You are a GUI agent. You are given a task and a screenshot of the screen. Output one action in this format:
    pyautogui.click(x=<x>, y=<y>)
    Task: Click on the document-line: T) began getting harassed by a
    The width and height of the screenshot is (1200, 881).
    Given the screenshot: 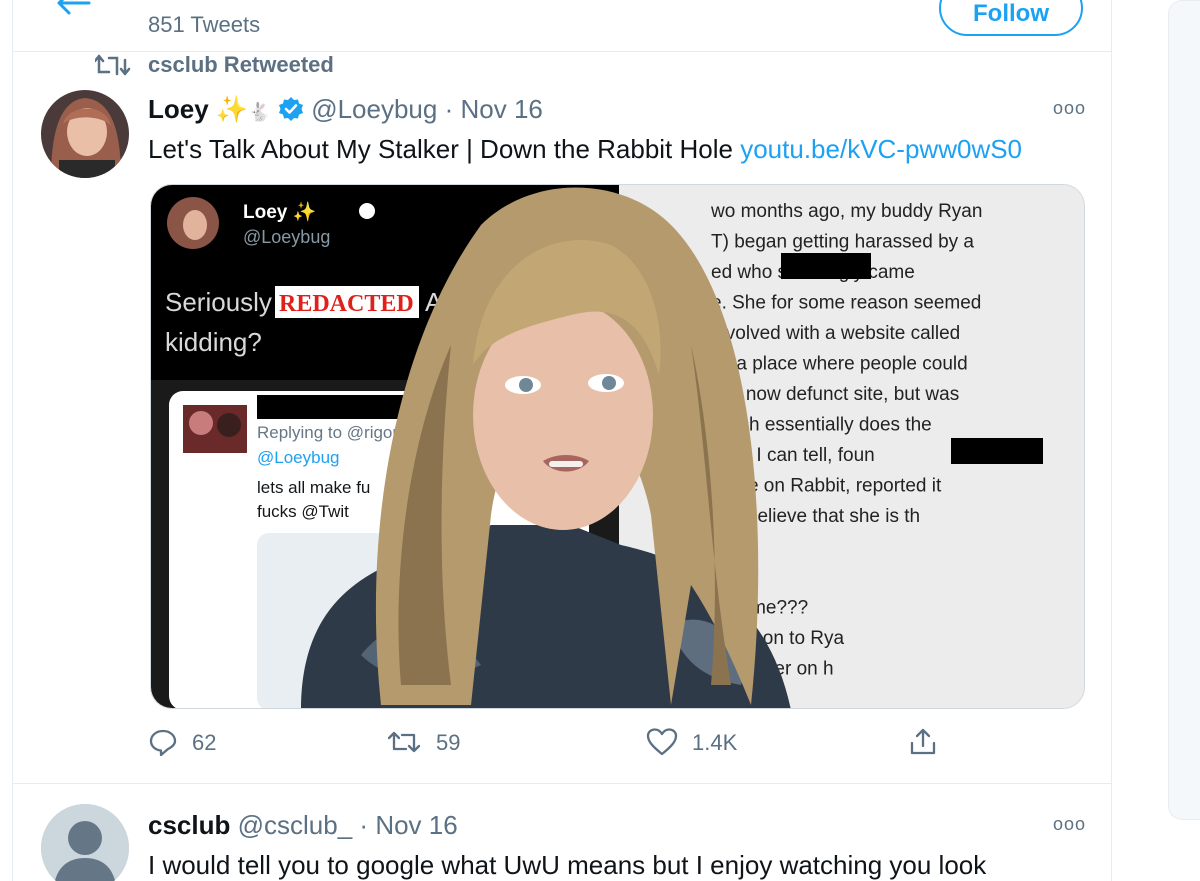 What is the action you would take?
    pyautogui.click(x=842, y=242)
    